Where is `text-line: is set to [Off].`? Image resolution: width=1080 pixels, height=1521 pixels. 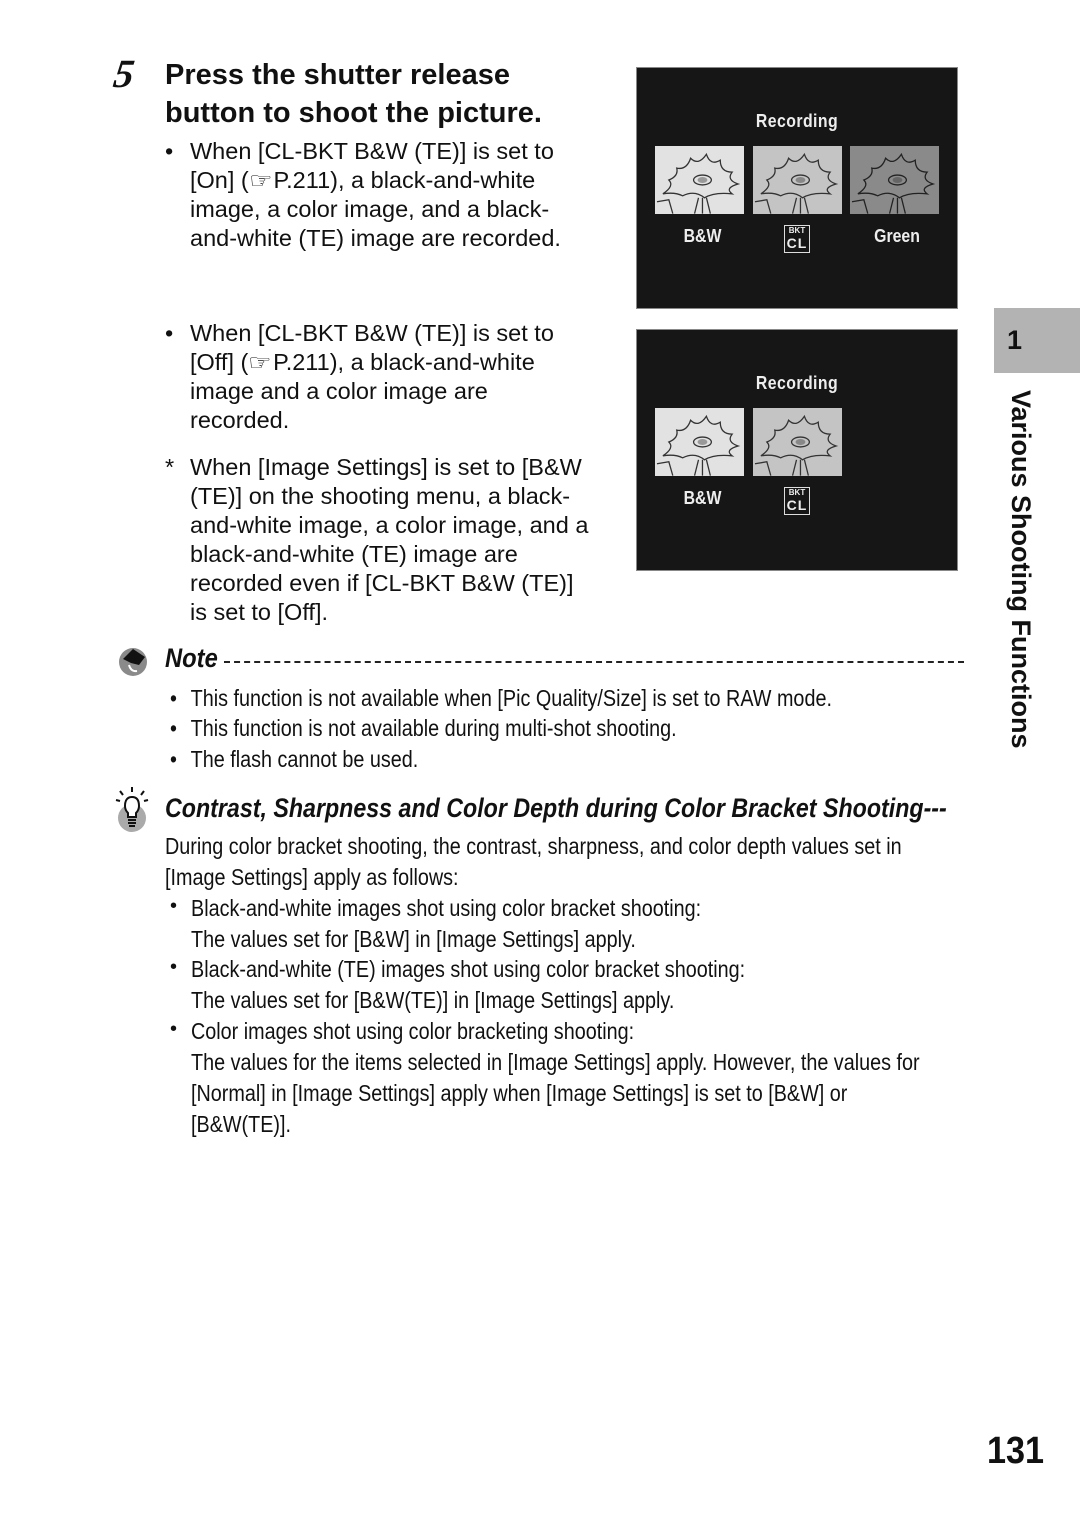
text-line: is set to [Off]. is located at coordinates (259, 612).